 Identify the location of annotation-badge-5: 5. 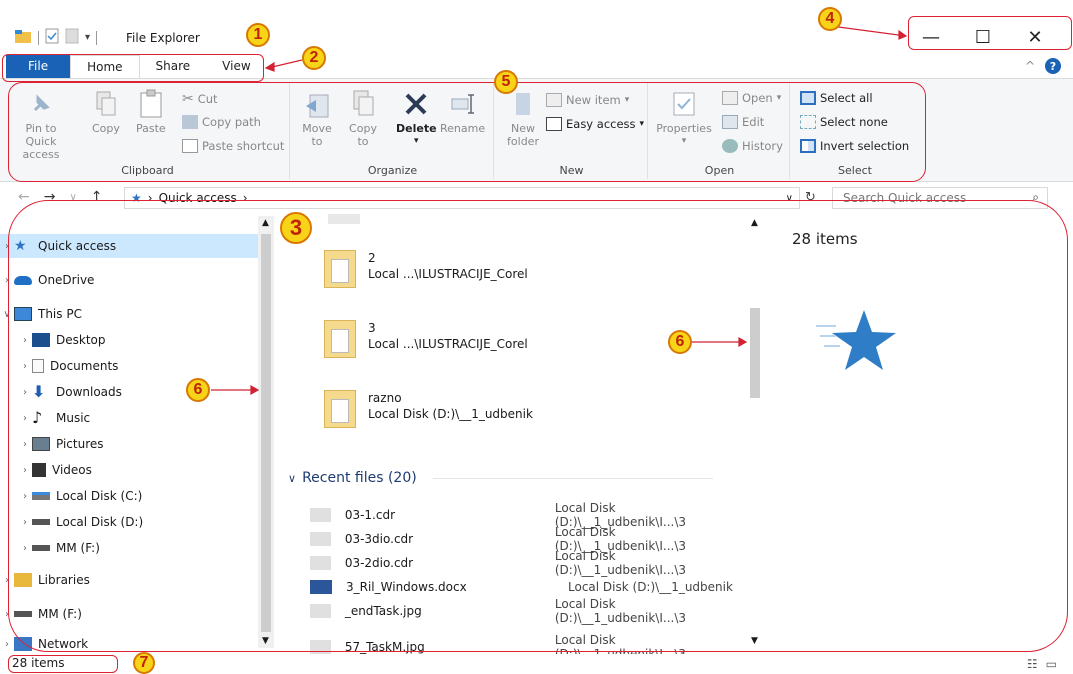
(506, 82).